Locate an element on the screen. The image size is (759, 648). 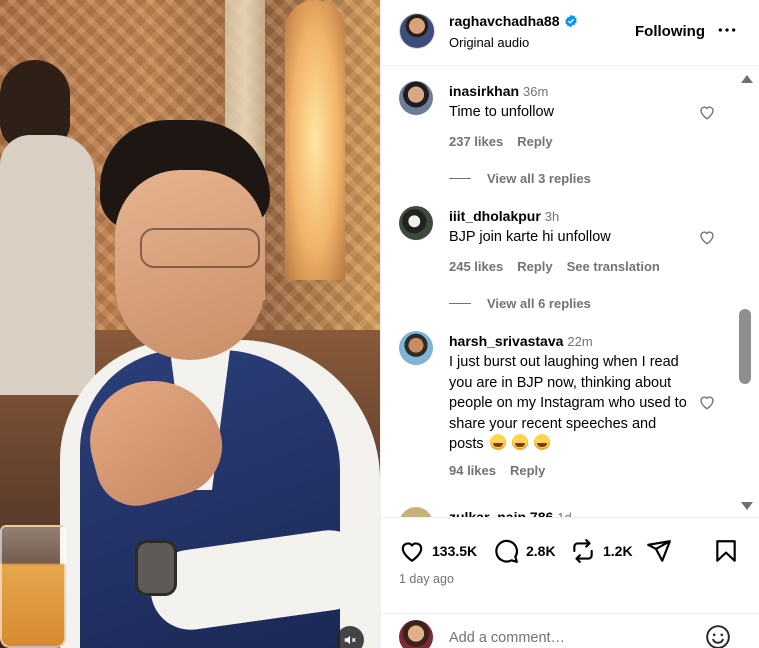
save-button is located at coordinates (726, 551).